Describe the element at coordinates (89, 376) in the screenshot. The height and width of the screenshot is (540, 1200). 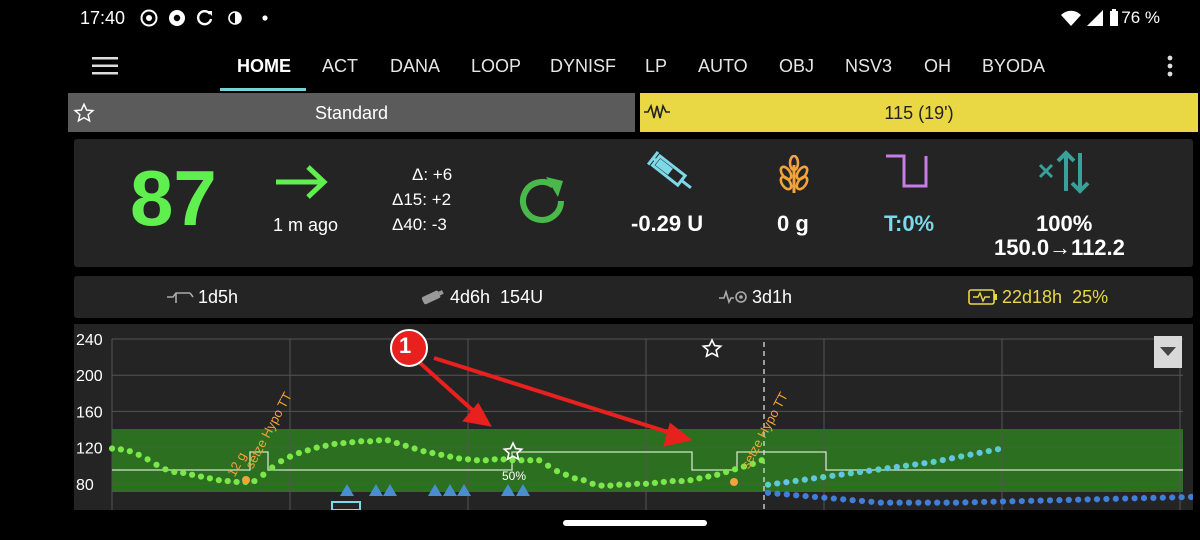
I see `y-tick-label: 200` at that location.